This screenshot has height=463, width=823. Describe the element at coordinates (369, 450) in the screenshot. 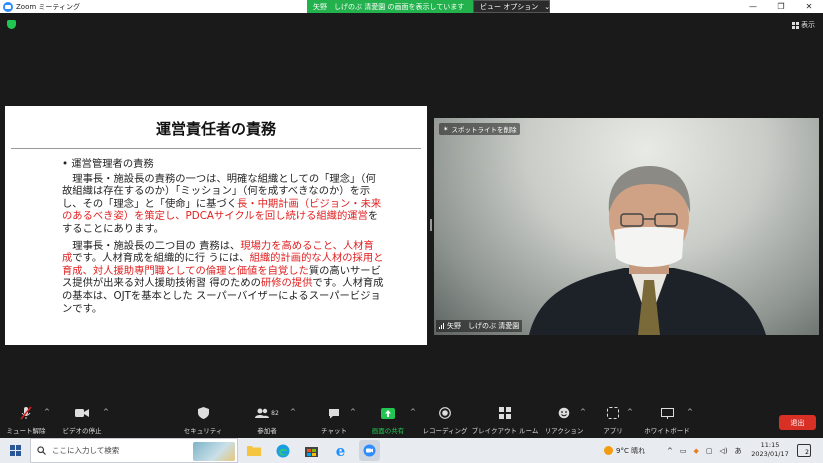

I see `zoom-taskbar-icon` at that location.